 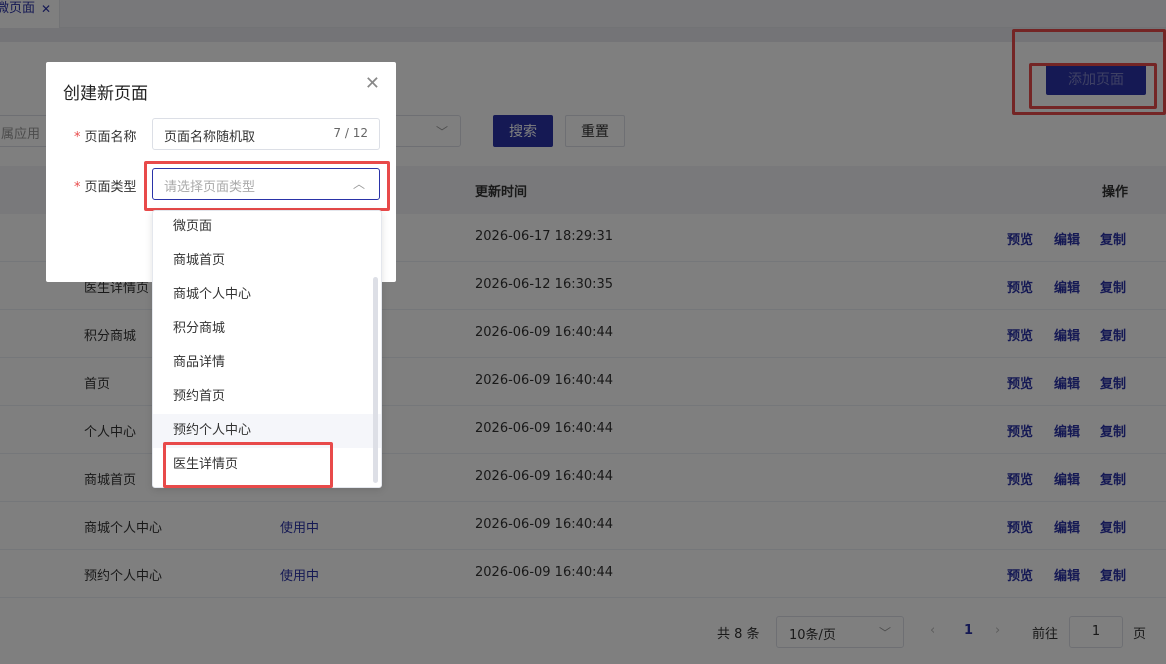 What do you see at coordinates (266, 134) in the screenshot?
I see `page-name-input: 页面名称随机取 7 / 12` at bounding box center [266, 134].